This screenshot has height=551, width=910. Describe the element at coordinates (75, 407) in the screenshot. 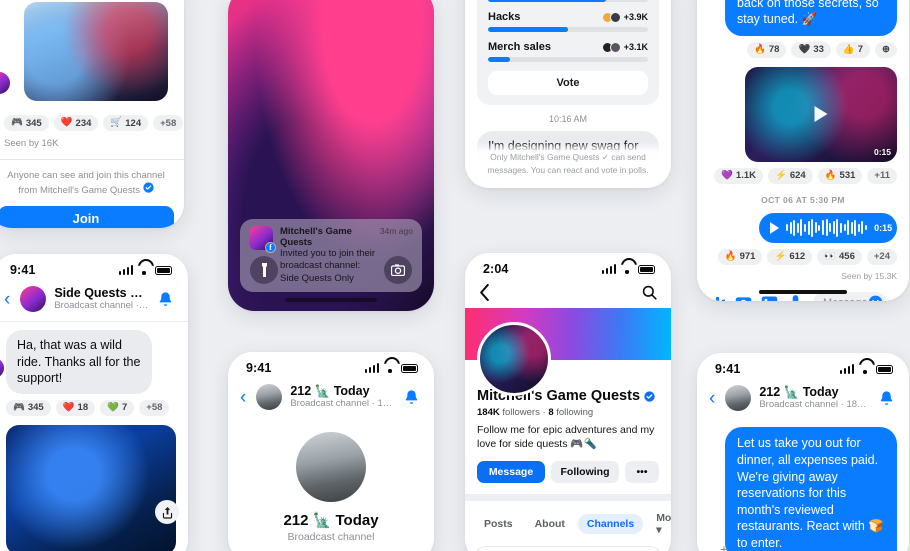

I see `reaction-chip: ❤️ 18` at that location.